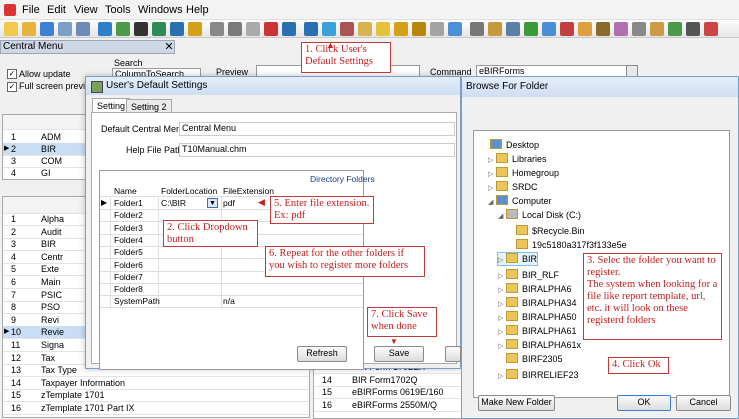  I want to click on star-icon, so click(383, 29).